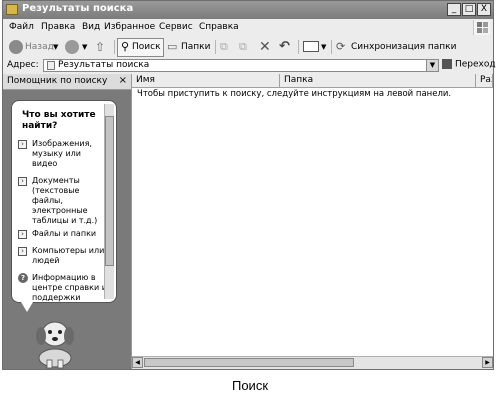  What do you see at coordinates (123, 80) in the screenshot?
I see `close-pane-icon: ×` at bounding box center [123, 80].